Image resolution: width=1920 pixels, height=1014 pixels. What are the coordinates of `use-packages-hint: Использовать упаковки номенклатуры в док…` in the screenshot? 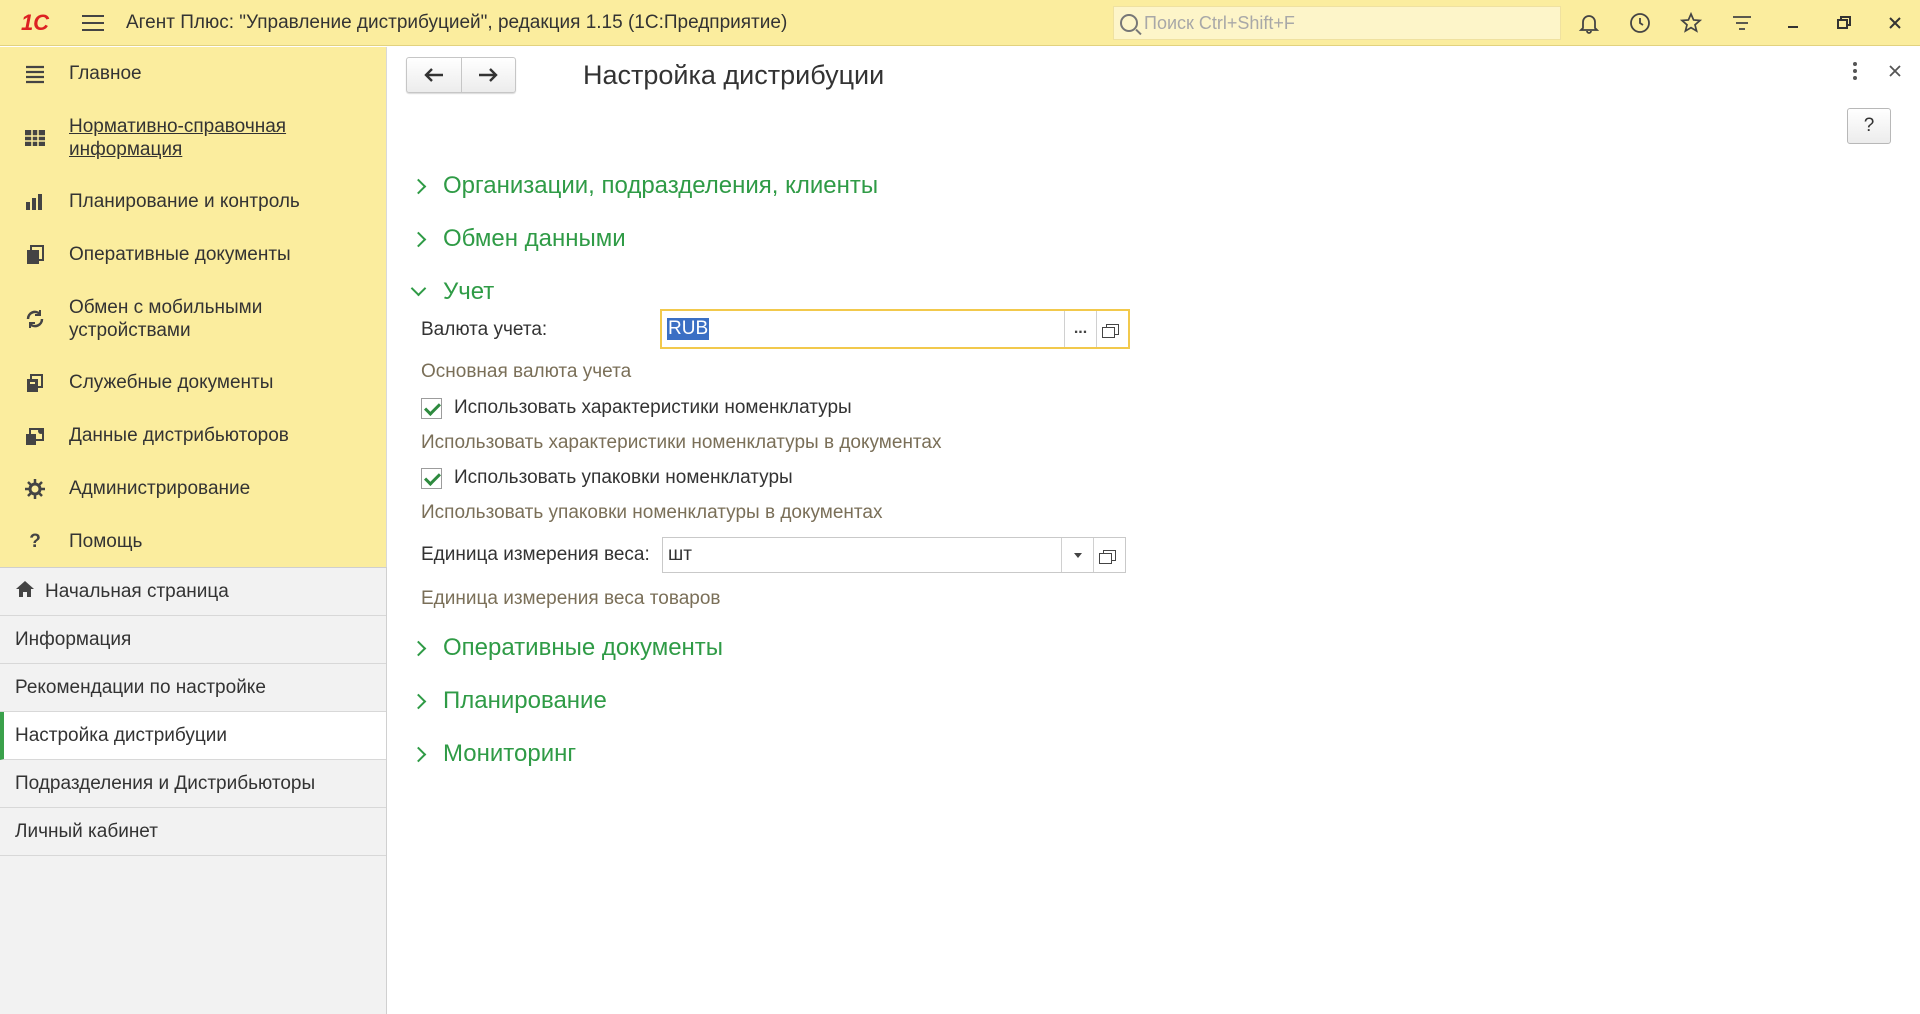 It's located at (652, 512).